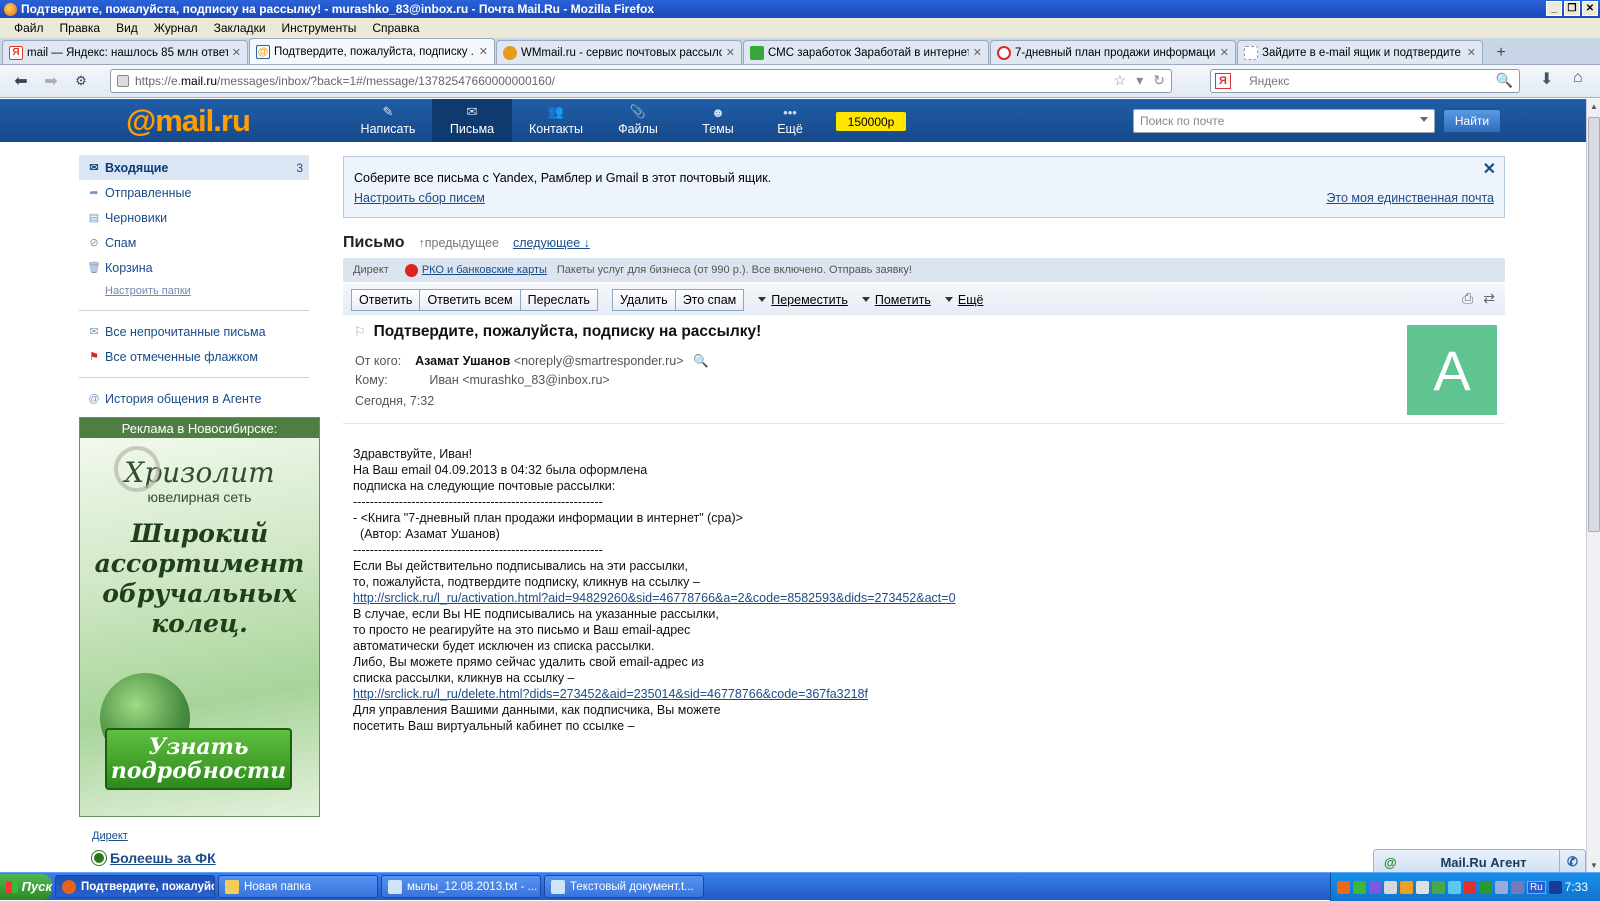  Describe the element at coordinates (1284, 121) in the screenshot. I see `mail-search-input: Поиск по почте` at that location.